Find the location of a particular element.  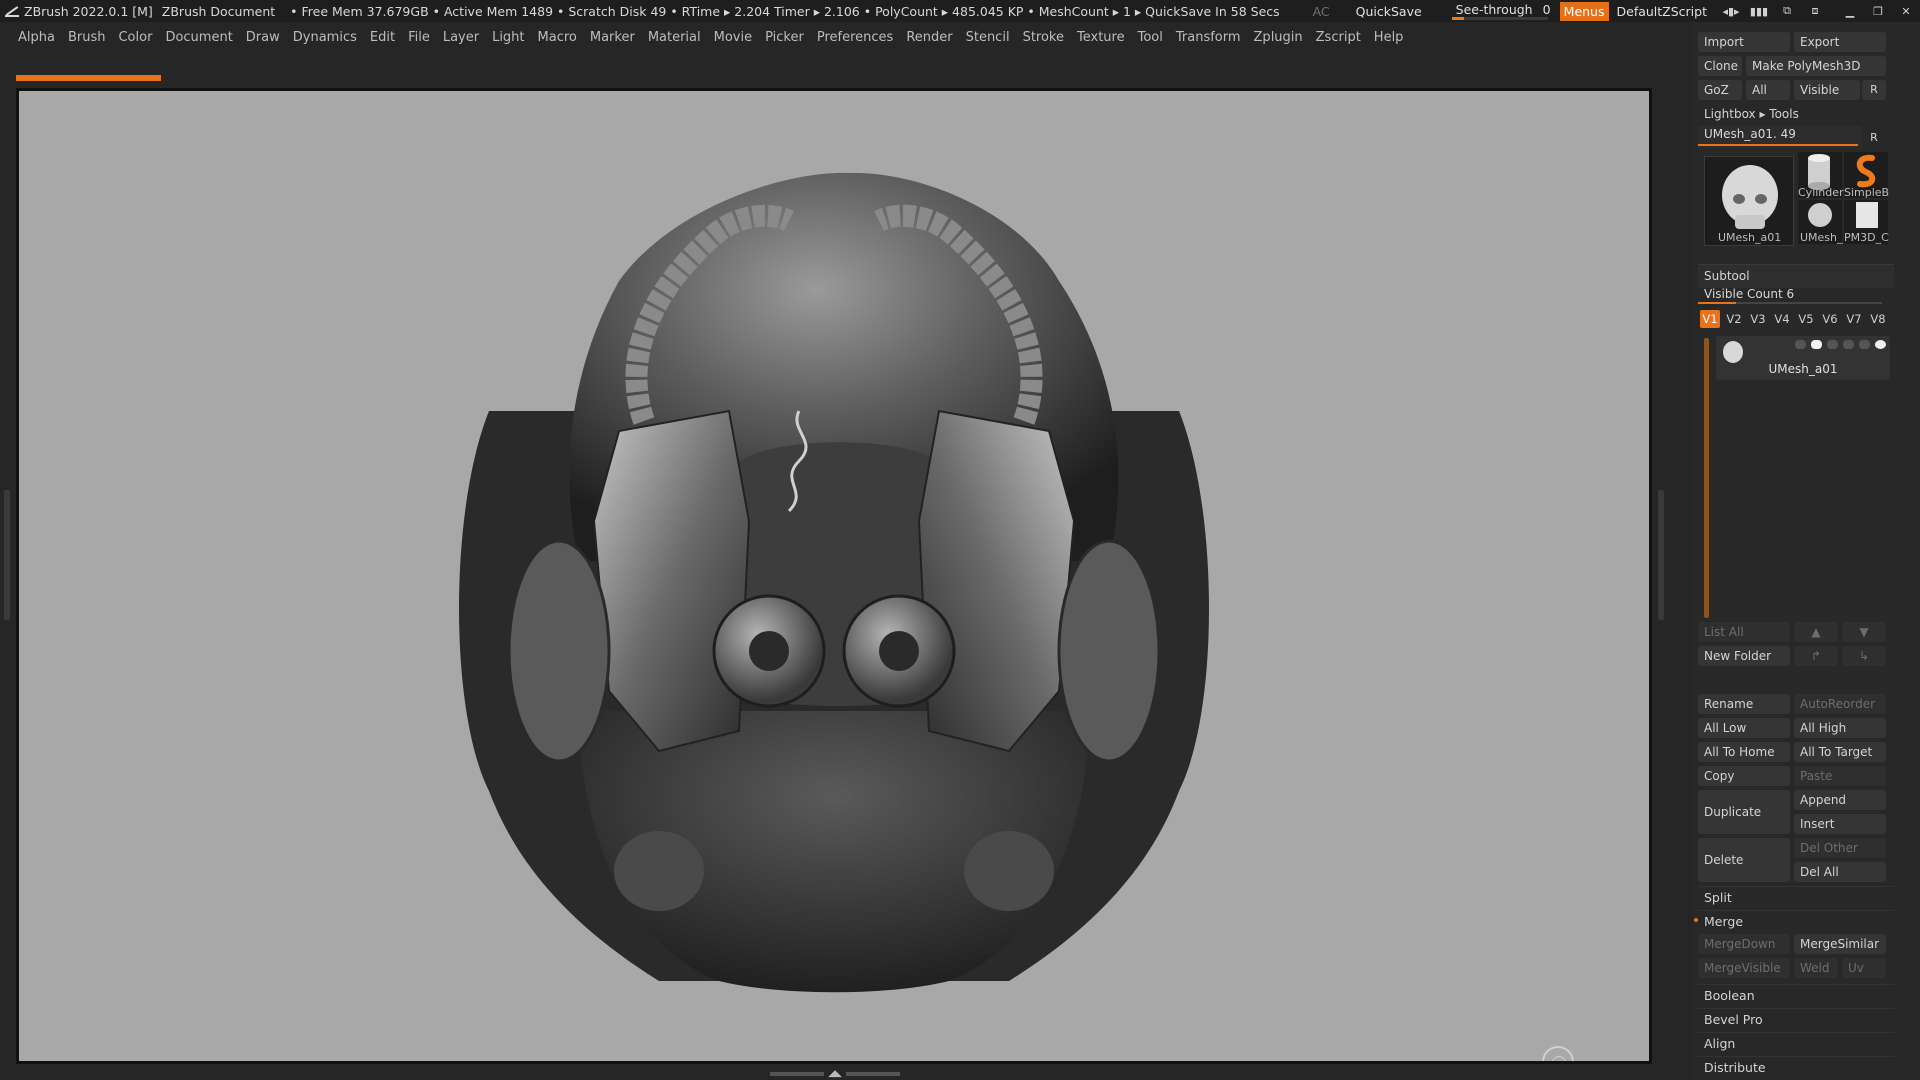

merge-section: Merge is located at coordinates (1794, 921).